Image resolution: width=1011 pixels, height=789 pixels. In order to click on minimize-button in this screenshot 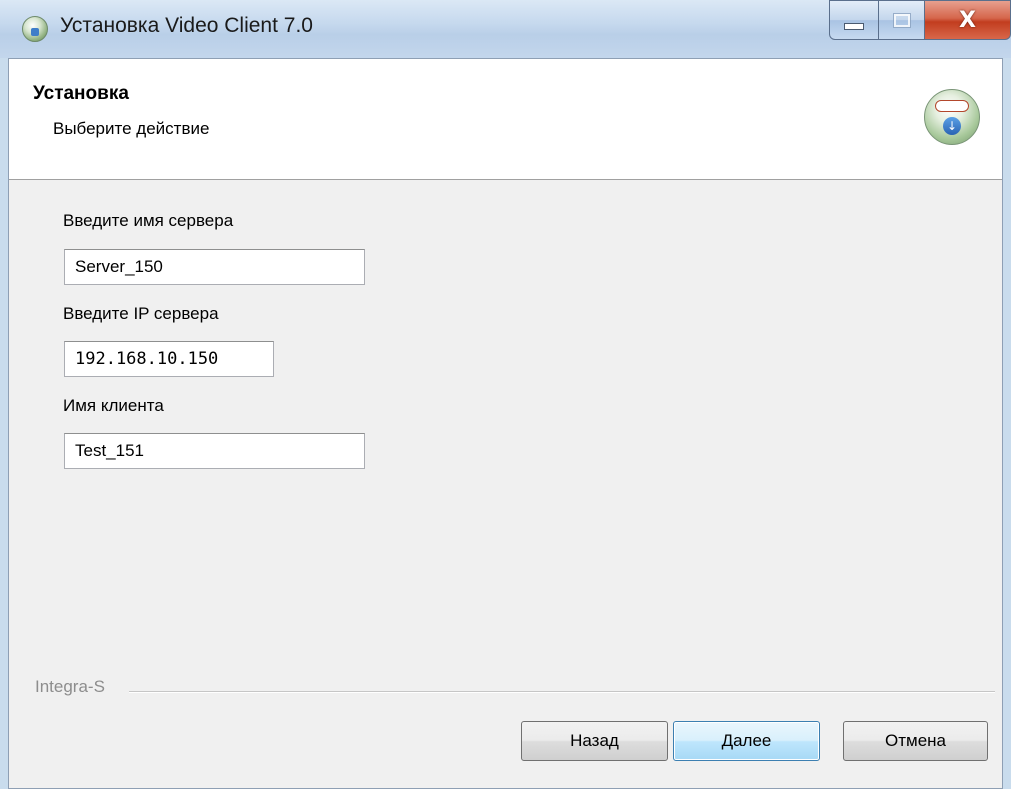, I will do `click(854, 20)`.